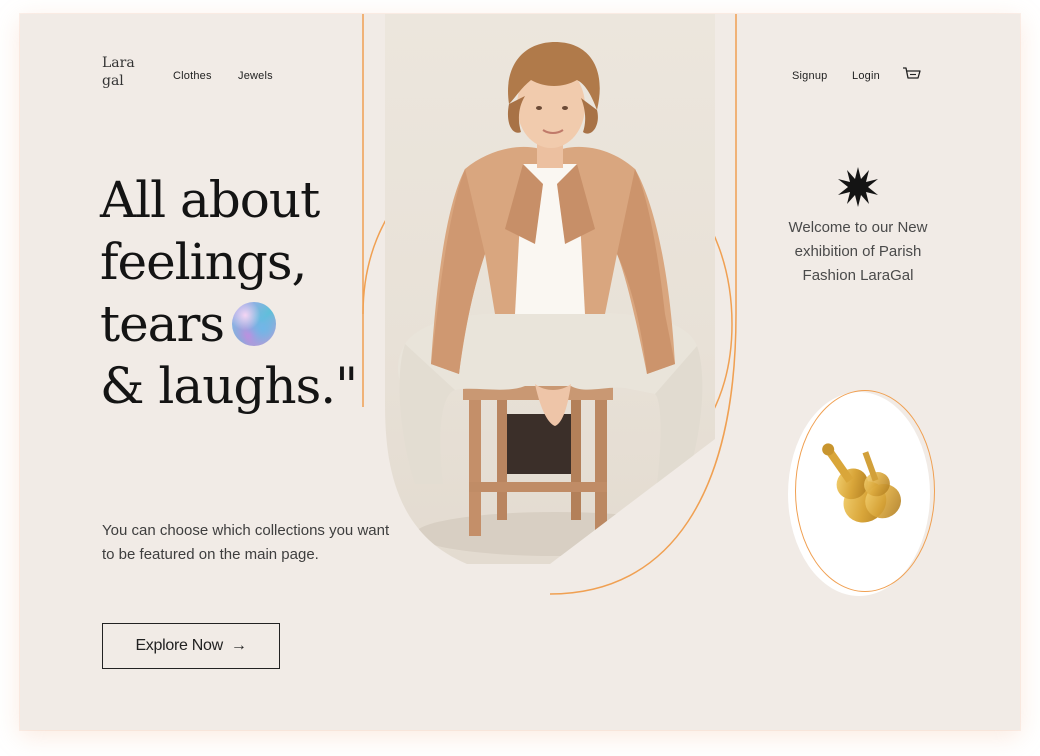 The height and width of the screenshot is (756, 1040). I want to click on nav-signup: Signup, so click(809, 76).